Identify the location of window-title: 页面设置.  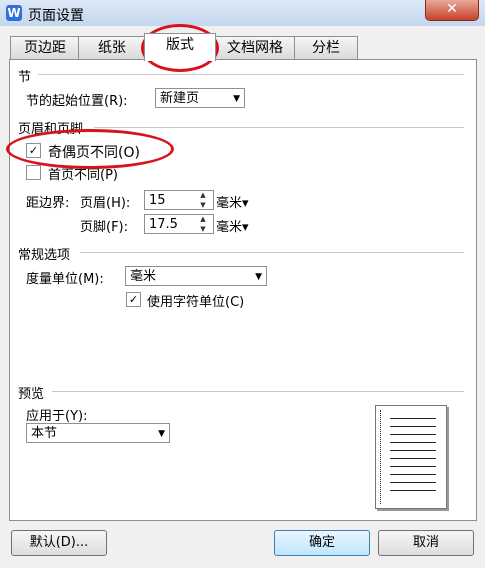
(56, 16).